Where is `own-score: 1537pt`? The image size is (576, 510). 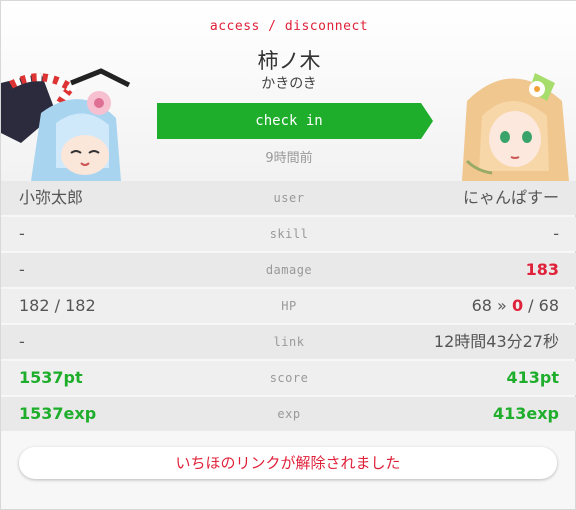
own-score: 1537pt is located at coordinates (51, 377).